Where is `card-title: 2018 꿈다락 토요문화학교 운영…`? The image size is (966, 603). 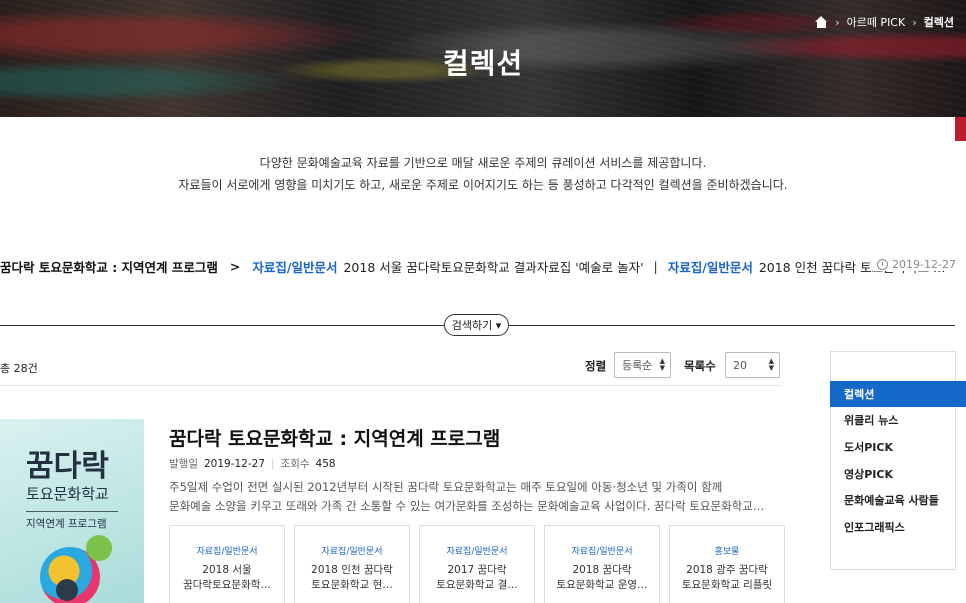 card-title: 2018 꿈다락 토요문화학교 운영… is located at coordinates (602, 577).